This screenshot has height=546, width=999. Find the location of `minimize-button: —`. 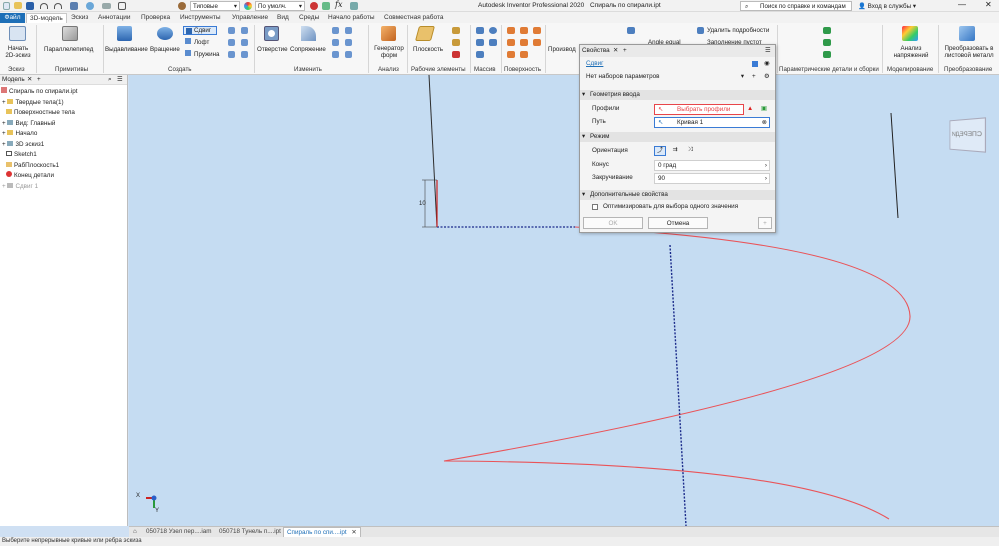

minimize-button: — is located at coordinates (962, 4).